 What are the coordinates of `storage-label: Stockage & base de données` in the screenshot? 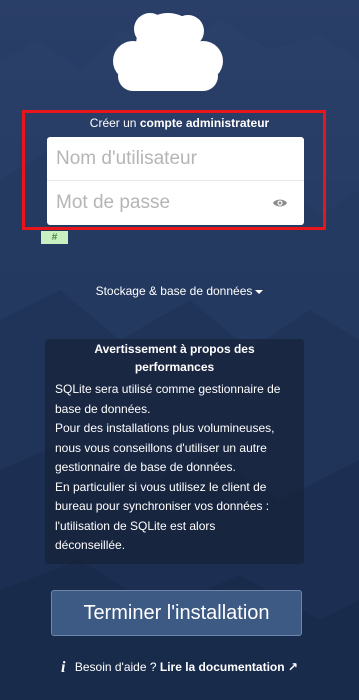 It's located at (174, 291).